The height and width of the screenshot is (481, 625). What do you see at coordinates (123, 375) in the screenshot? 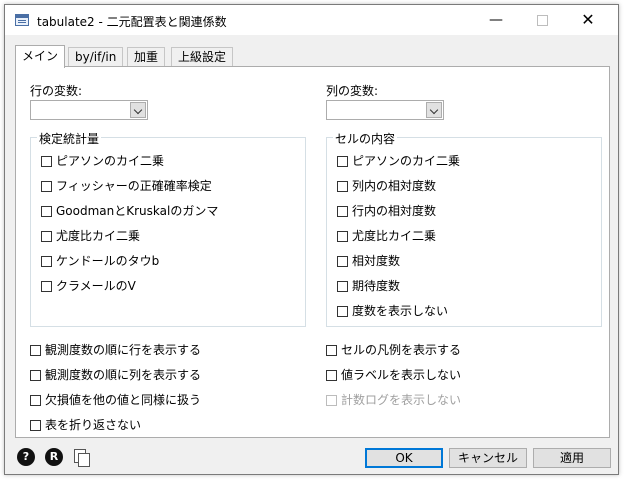
I see `checkbox-label: 観測度数の順に列を表示する` at bounding box center [123, 375].